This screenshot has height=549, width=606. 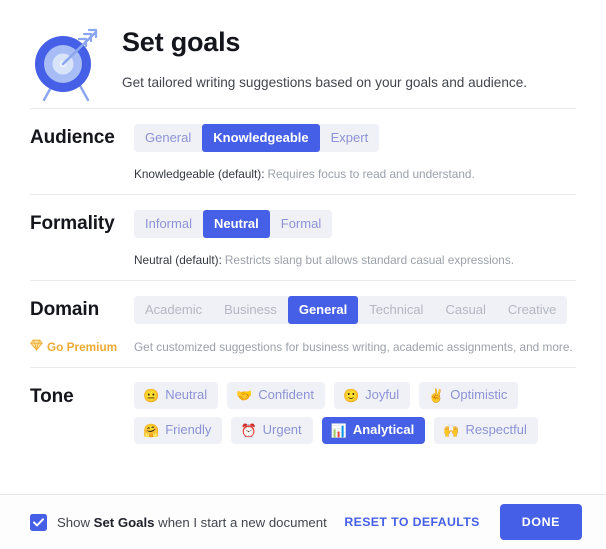 What do you see at coordinates (188, 429) in the screenshot?
I see `tone-chip-label: Friendly` at bounding box center [188, 429].